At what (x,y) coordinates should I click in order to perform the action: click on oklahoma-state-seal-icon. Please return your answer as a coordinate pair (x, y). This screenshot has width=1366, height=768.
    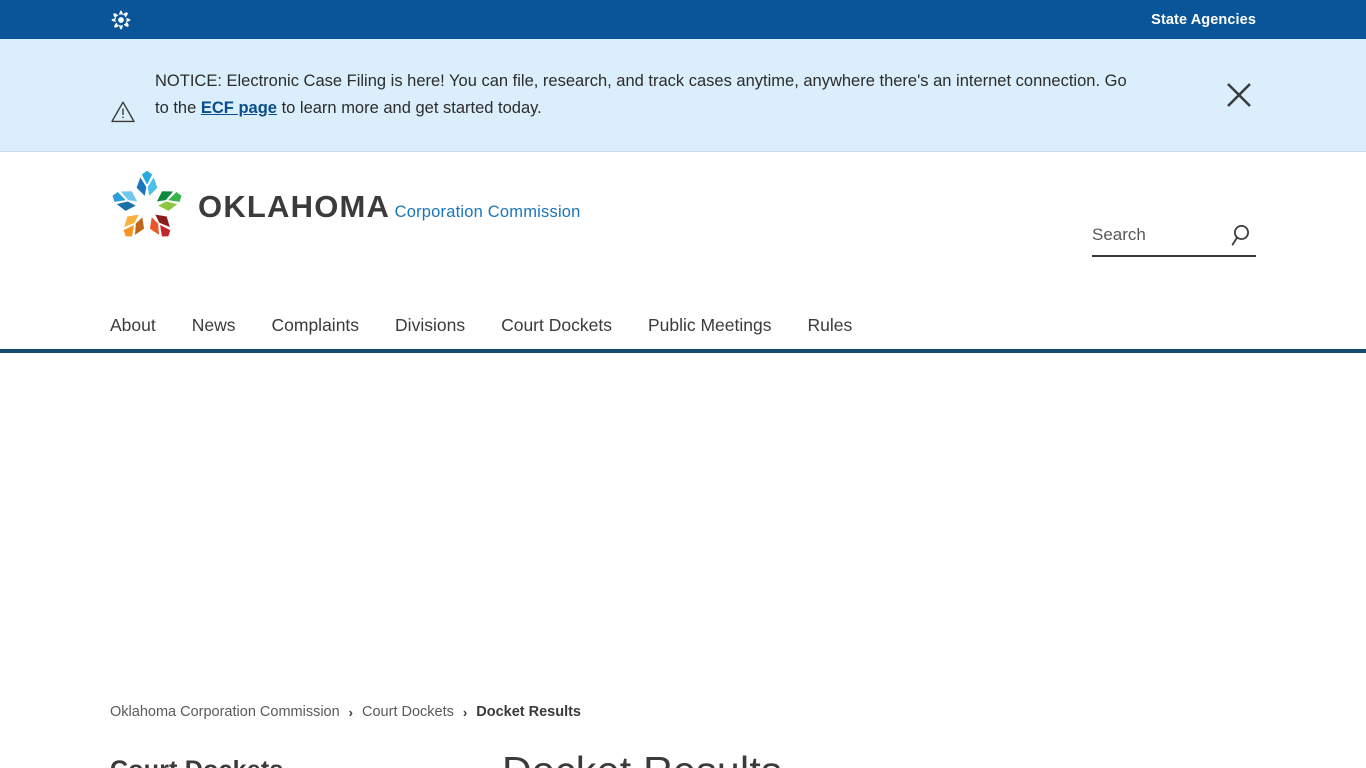
    Looking at the image, I should click on (121, 20).